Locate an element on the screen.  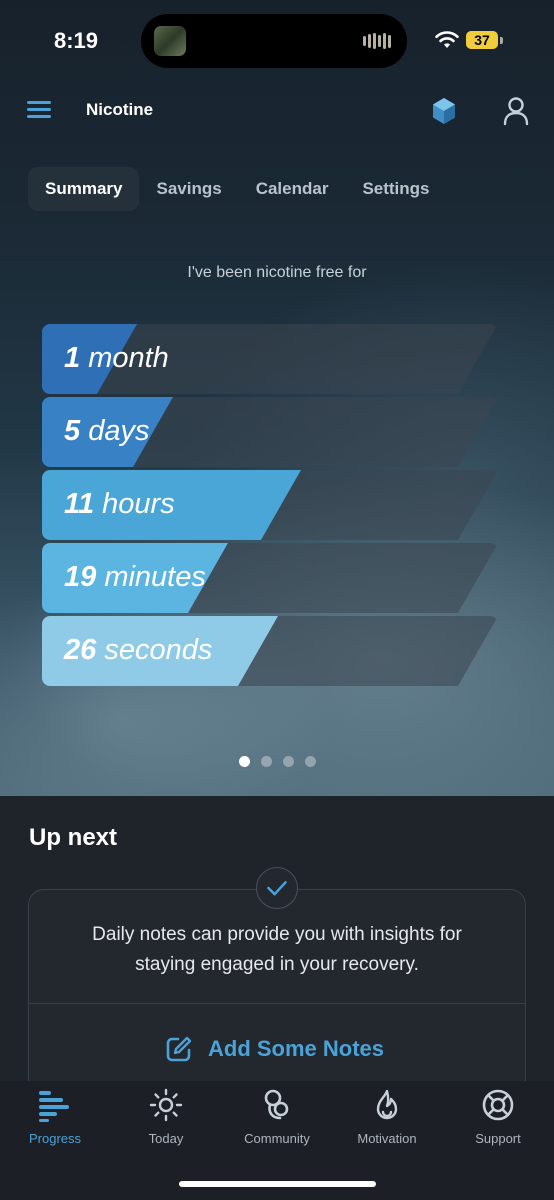
page-indicator is located at coordinates (277, 761).